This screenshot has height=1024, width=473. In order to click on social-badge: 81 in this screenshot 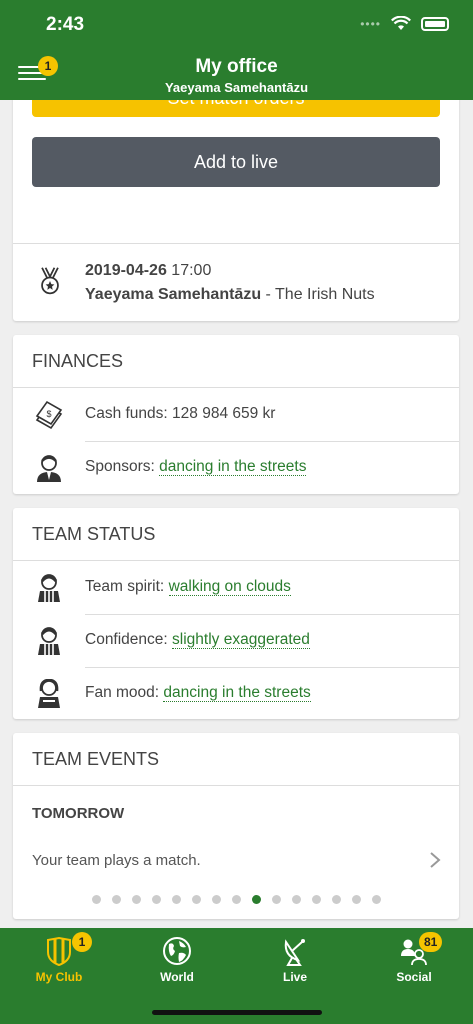, I will do `click(431, 942)`.